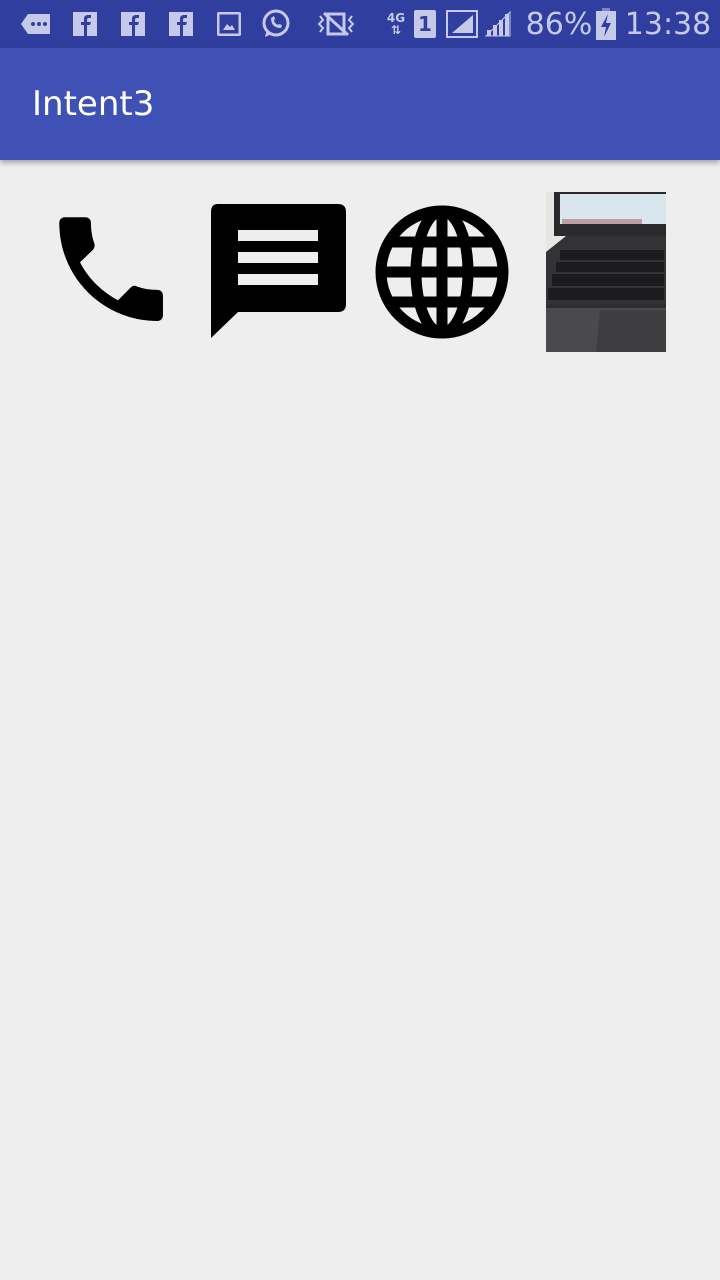  What do you see at coordinates (229, 24) in the screenshot?
I see `gallery-icon` at bounding box center [229, 24].